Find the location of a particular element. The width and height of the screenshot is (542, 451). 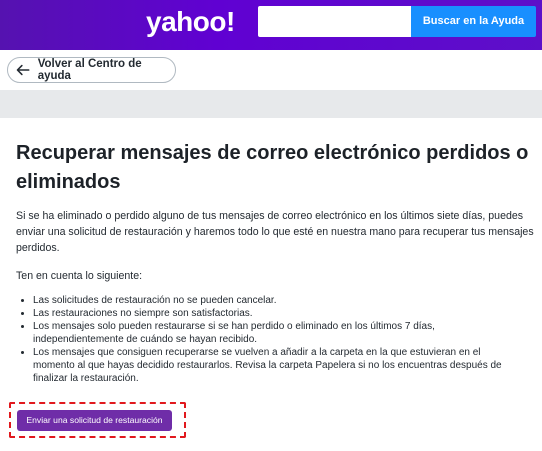

help-search-input is located at coordinates (335, 21).